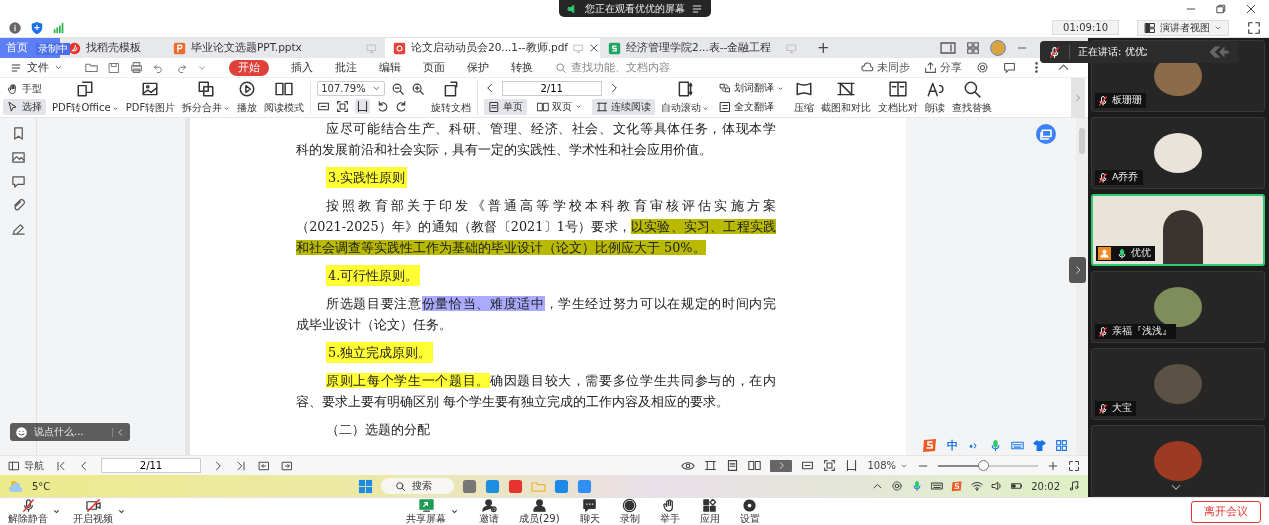 The height and width of the screenshot is (525, 1269). What do you see at coordinates (1141, 253) in the screenshot?
I see `participant-name: 优优` at bounding box center [1141, 253].